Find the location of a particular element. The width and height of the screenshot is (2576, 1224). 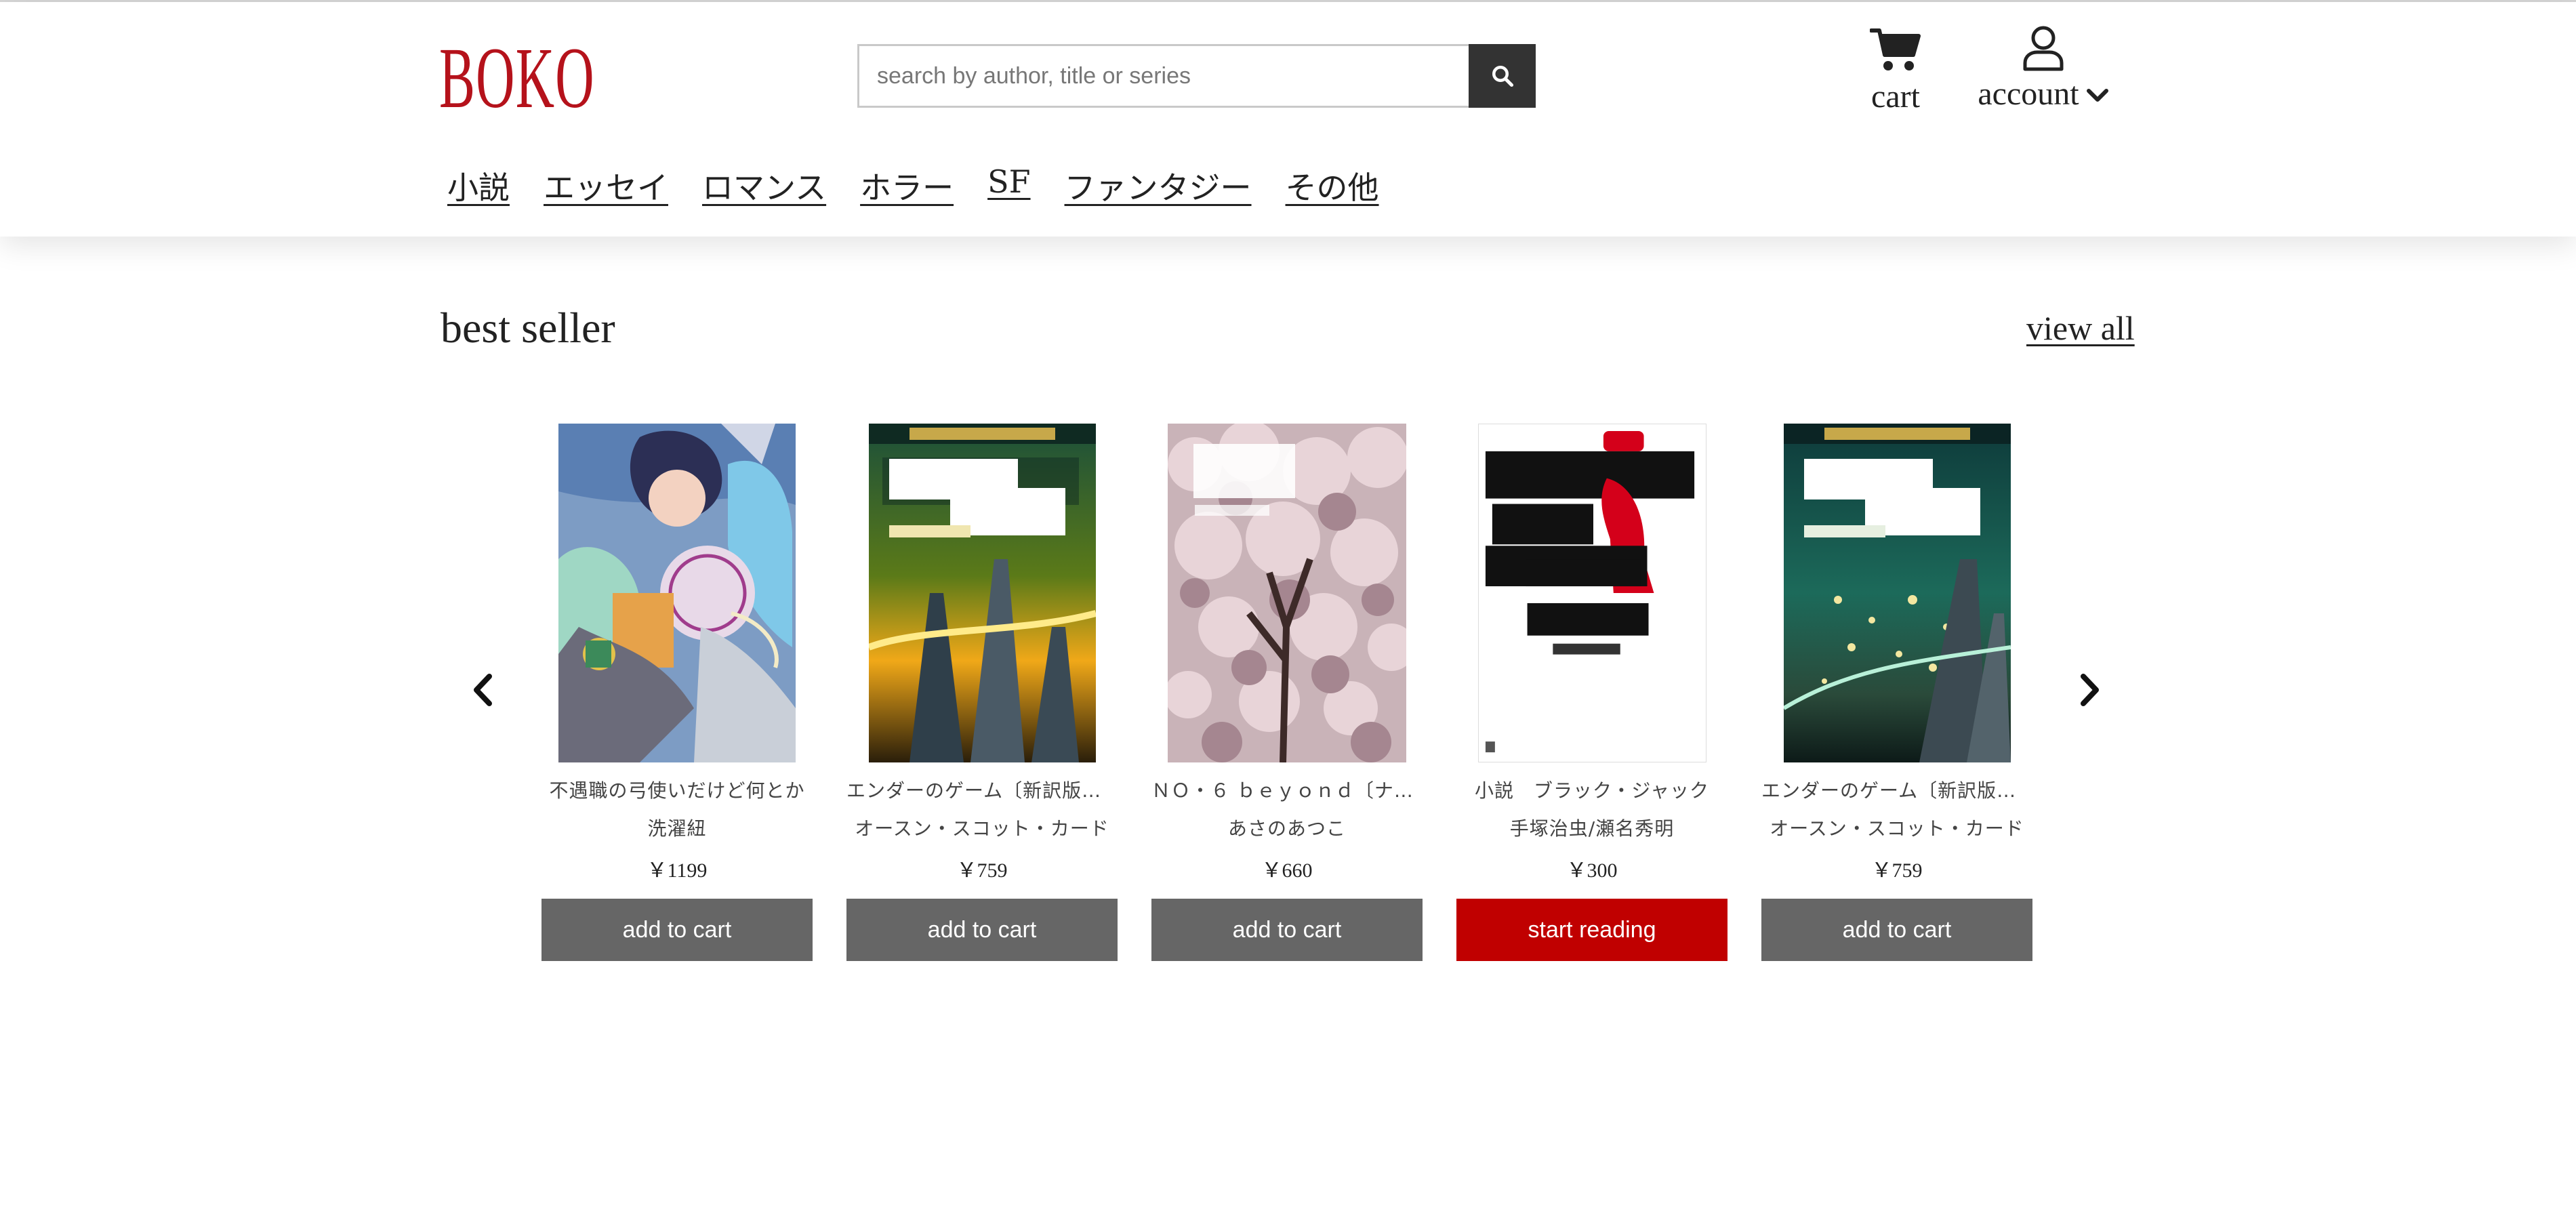

account-label: account is located at coordinates (2029, 94).